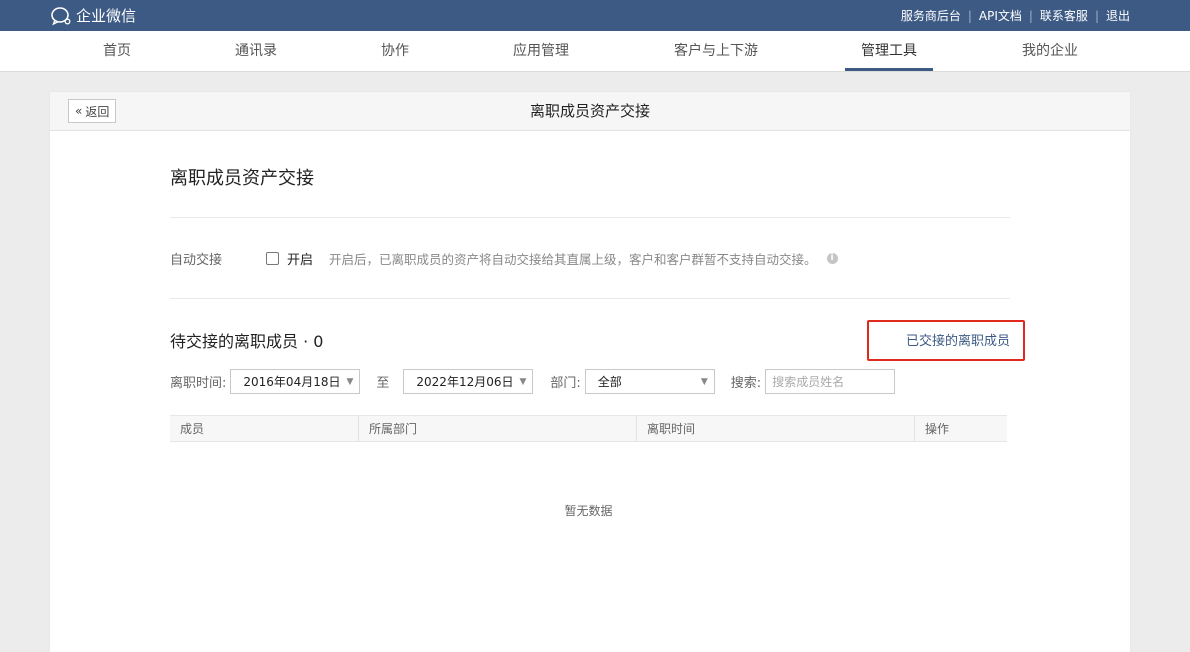  What do you see at coordinates (1050, 51) in the screenshot?
I see `tab-my-enterprise: 我的企业` at bounding box center [1050, 51].